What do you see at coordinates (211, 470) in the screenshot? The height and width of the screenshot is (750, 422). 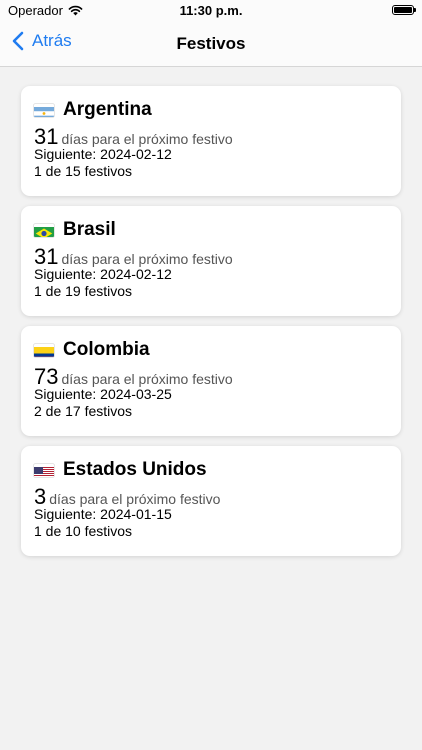 I see `country-title: Estados Unidos` at bounding box center [211, 470].